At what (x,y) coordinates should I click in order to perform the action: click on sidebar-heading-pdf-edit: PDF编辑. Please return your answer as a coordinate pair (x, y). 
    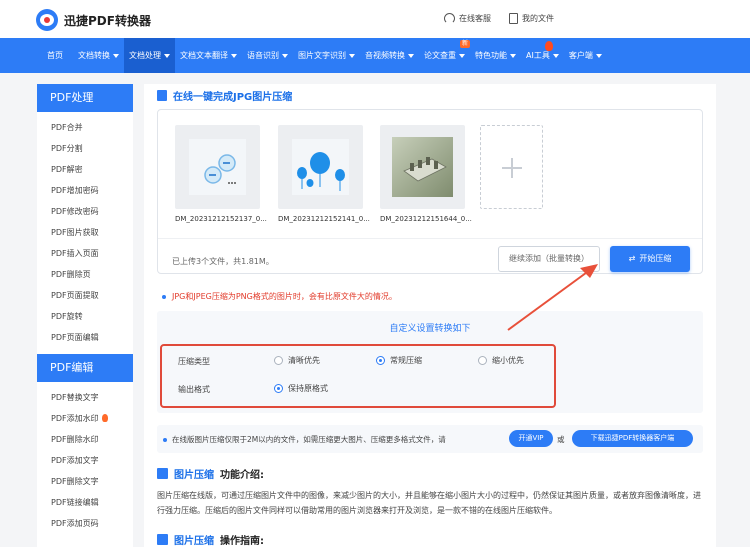
    Looking at the image, I should click on (85, 368).